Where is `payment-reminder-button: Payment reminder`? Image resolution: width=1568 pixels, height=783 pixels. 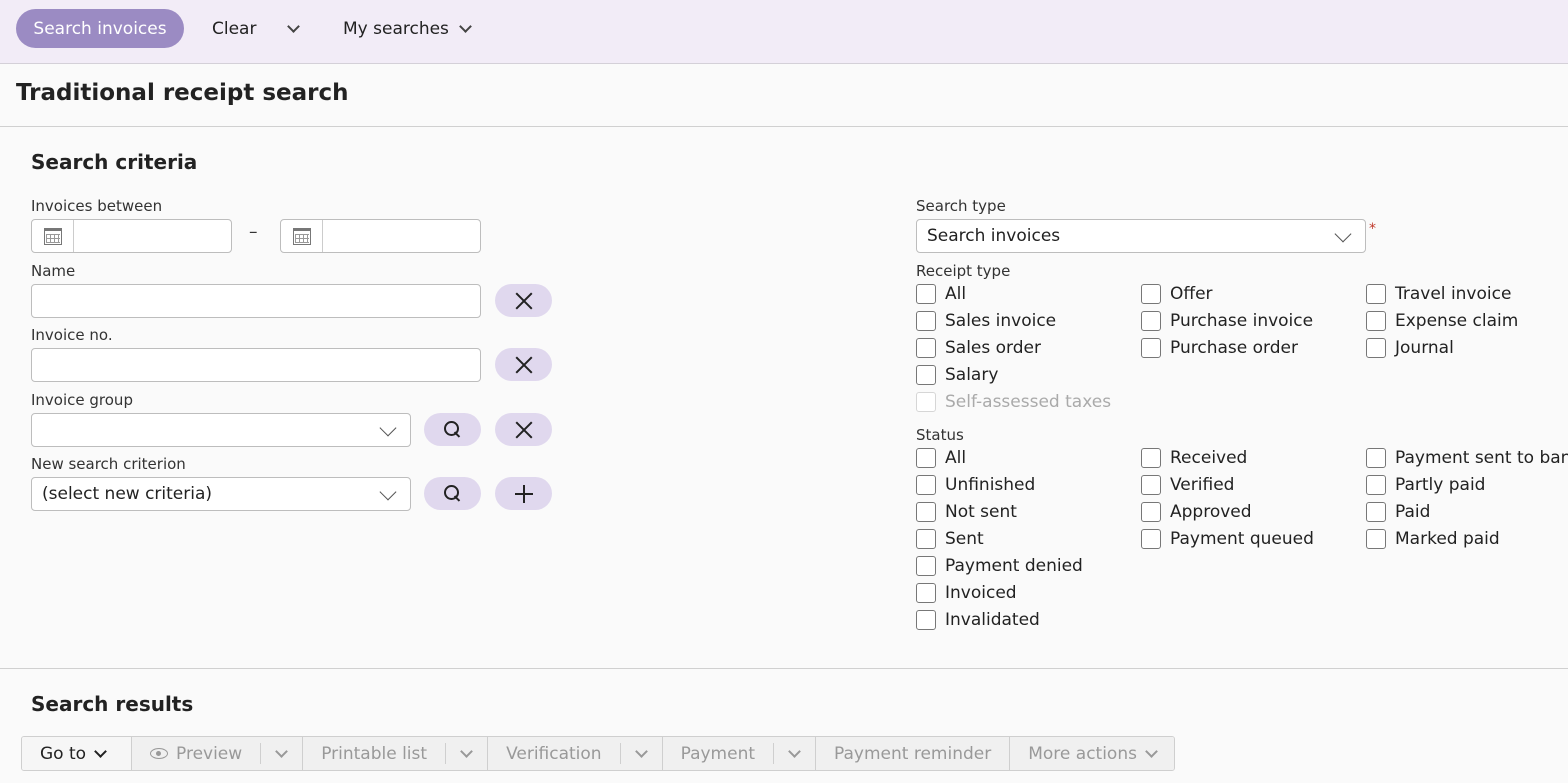
payment-reminder-button: Payment reminder is located at coordinates (913, 753).